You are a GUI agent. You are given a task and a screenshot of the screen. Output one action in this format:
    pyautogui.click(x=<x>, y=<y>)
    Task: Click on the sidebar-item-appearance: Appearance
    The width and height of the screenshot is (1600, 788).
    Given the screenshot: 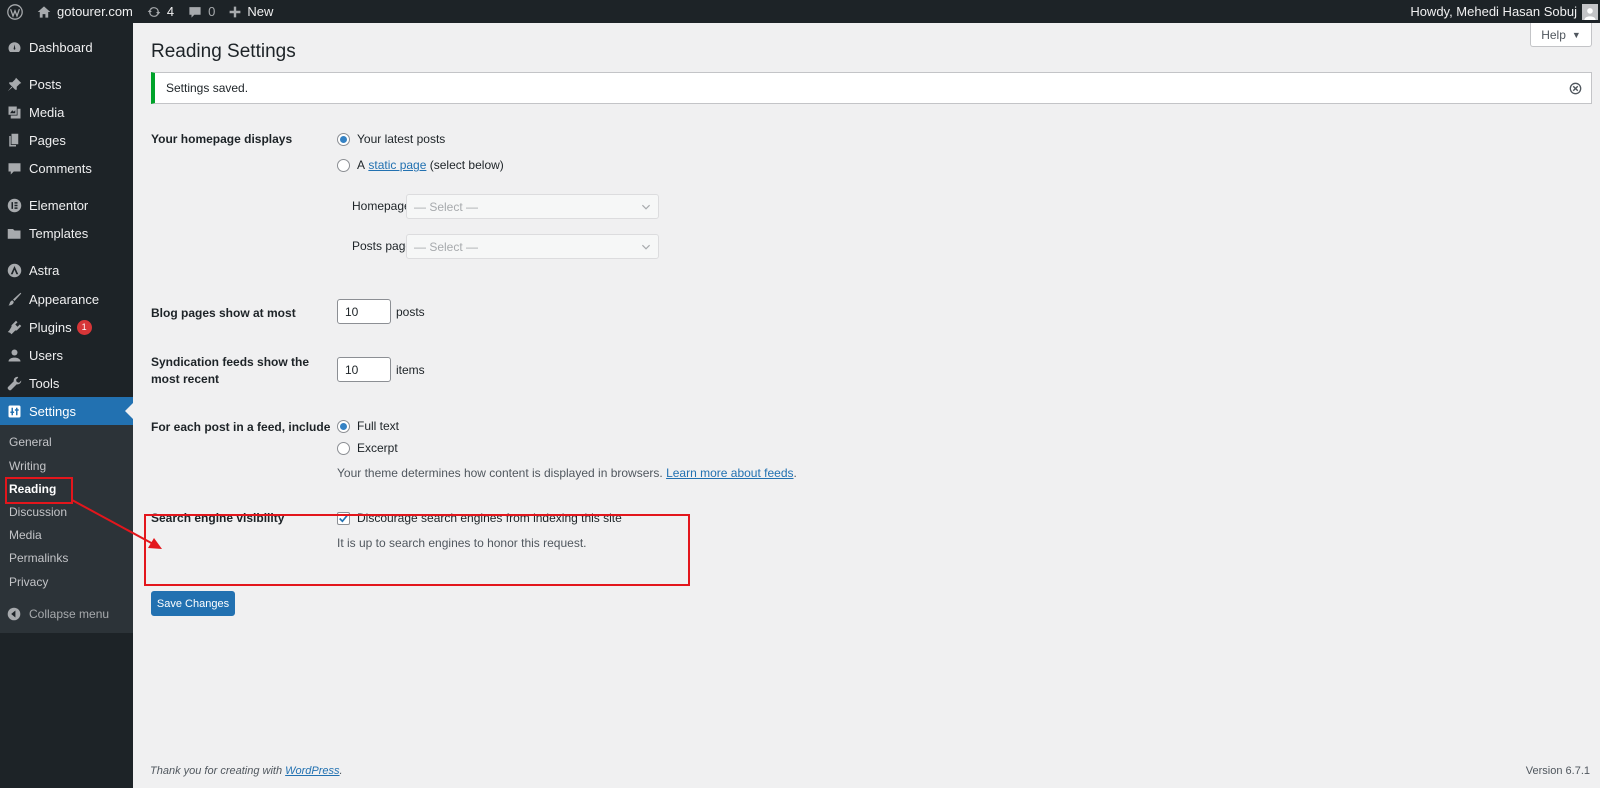 What is the action you would take?
    pyautogui.click(x=66, y=299)
    